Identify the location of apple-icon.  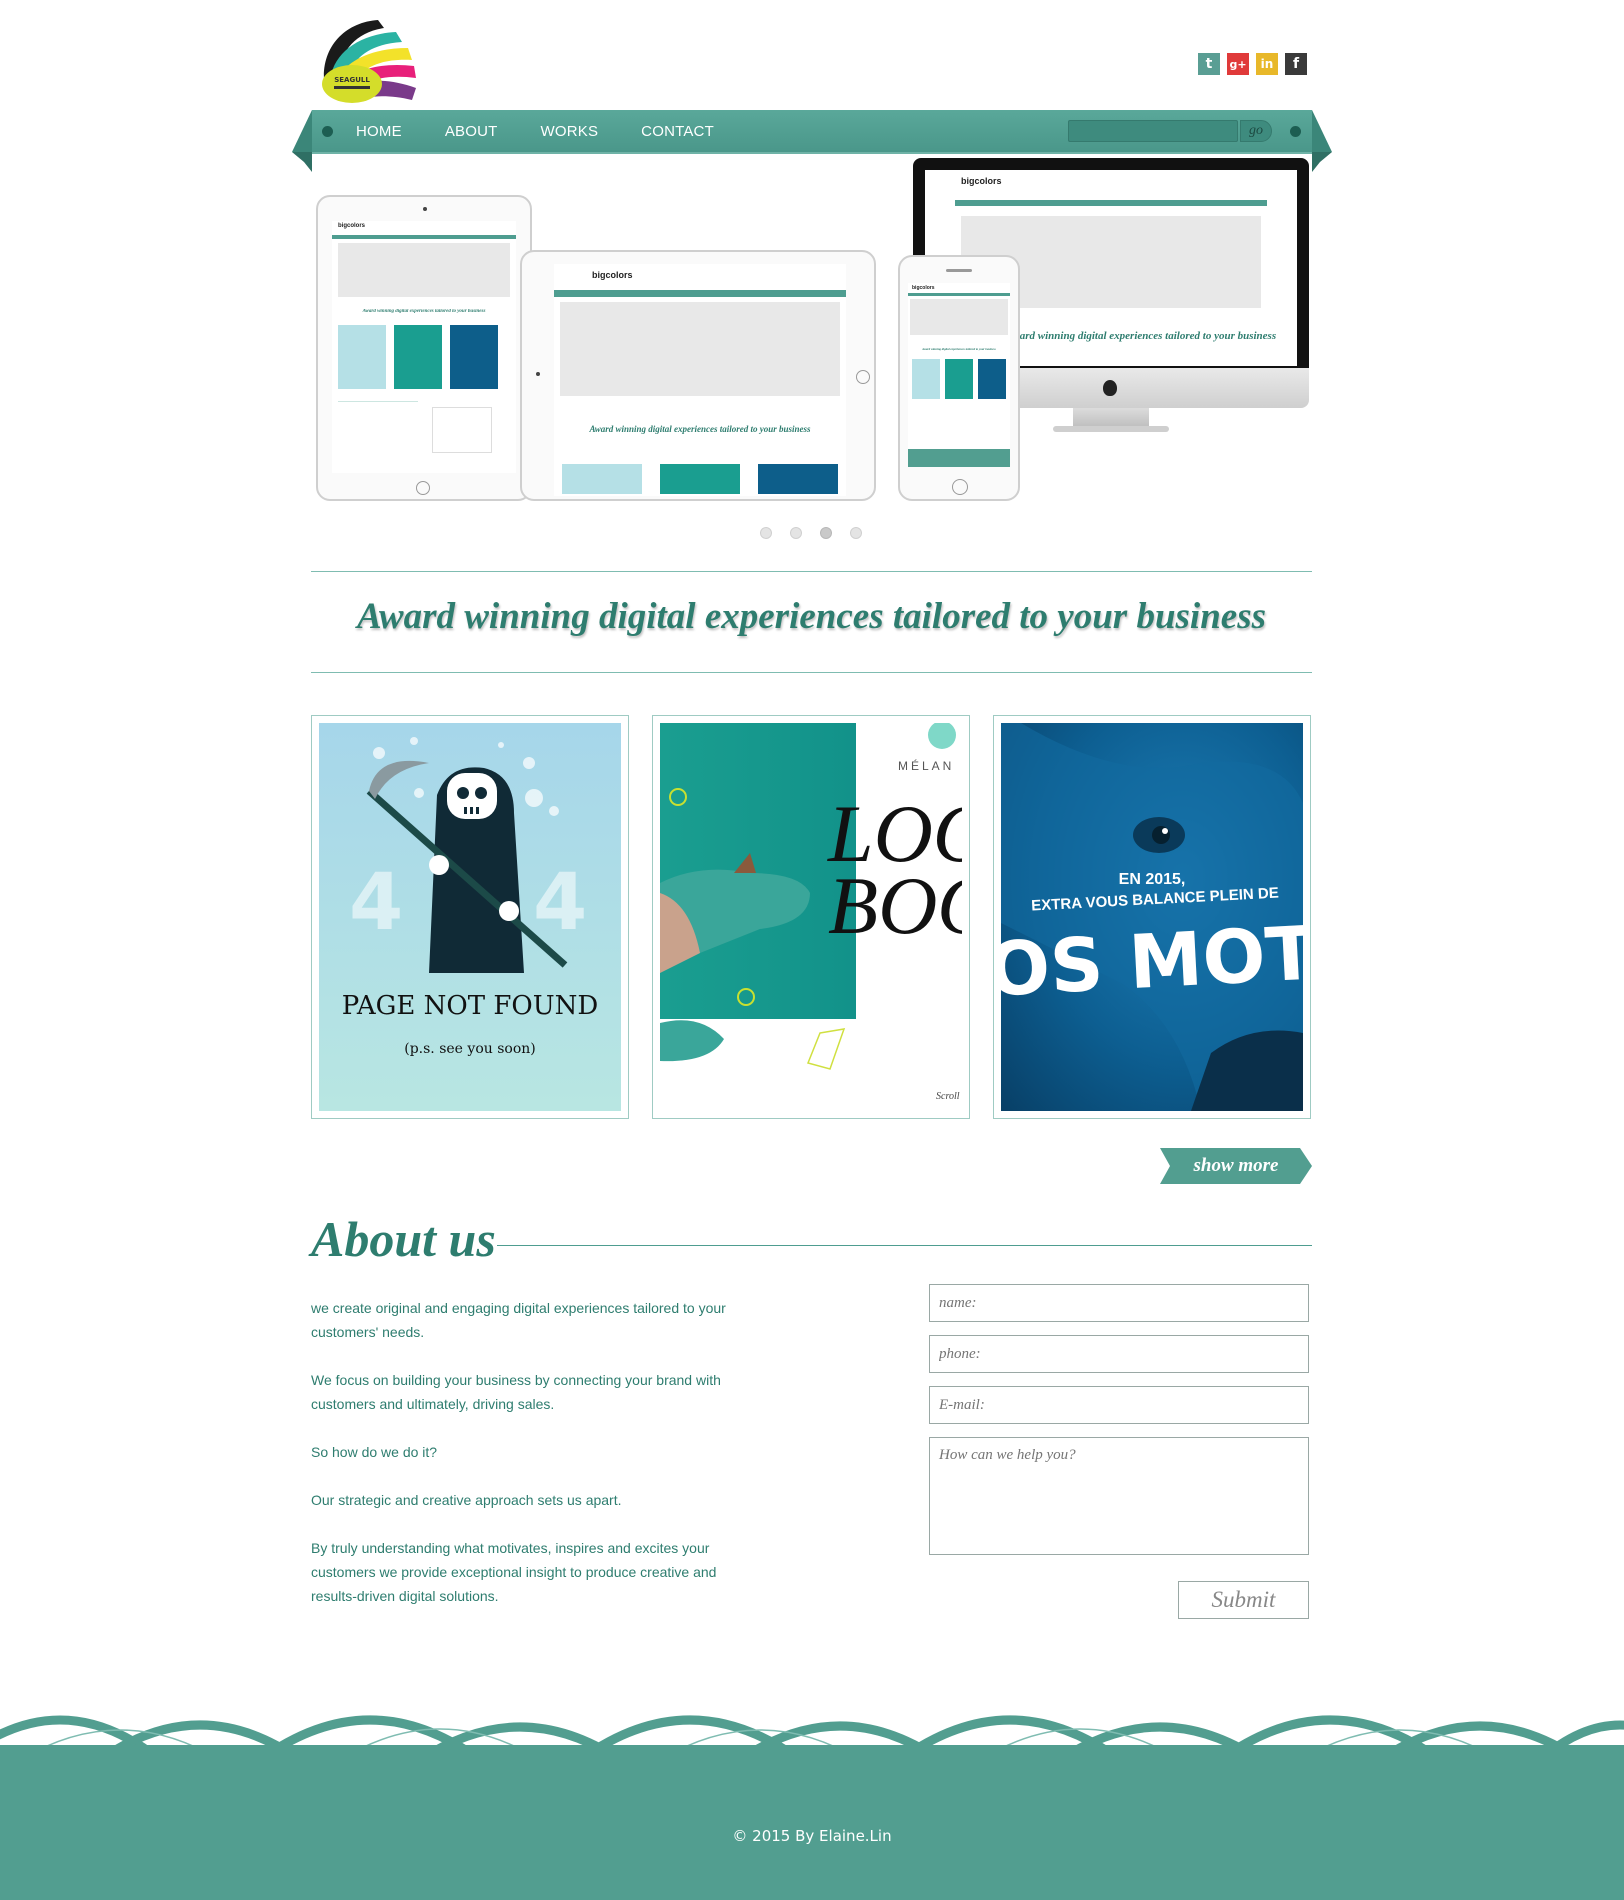
(1110, 388).